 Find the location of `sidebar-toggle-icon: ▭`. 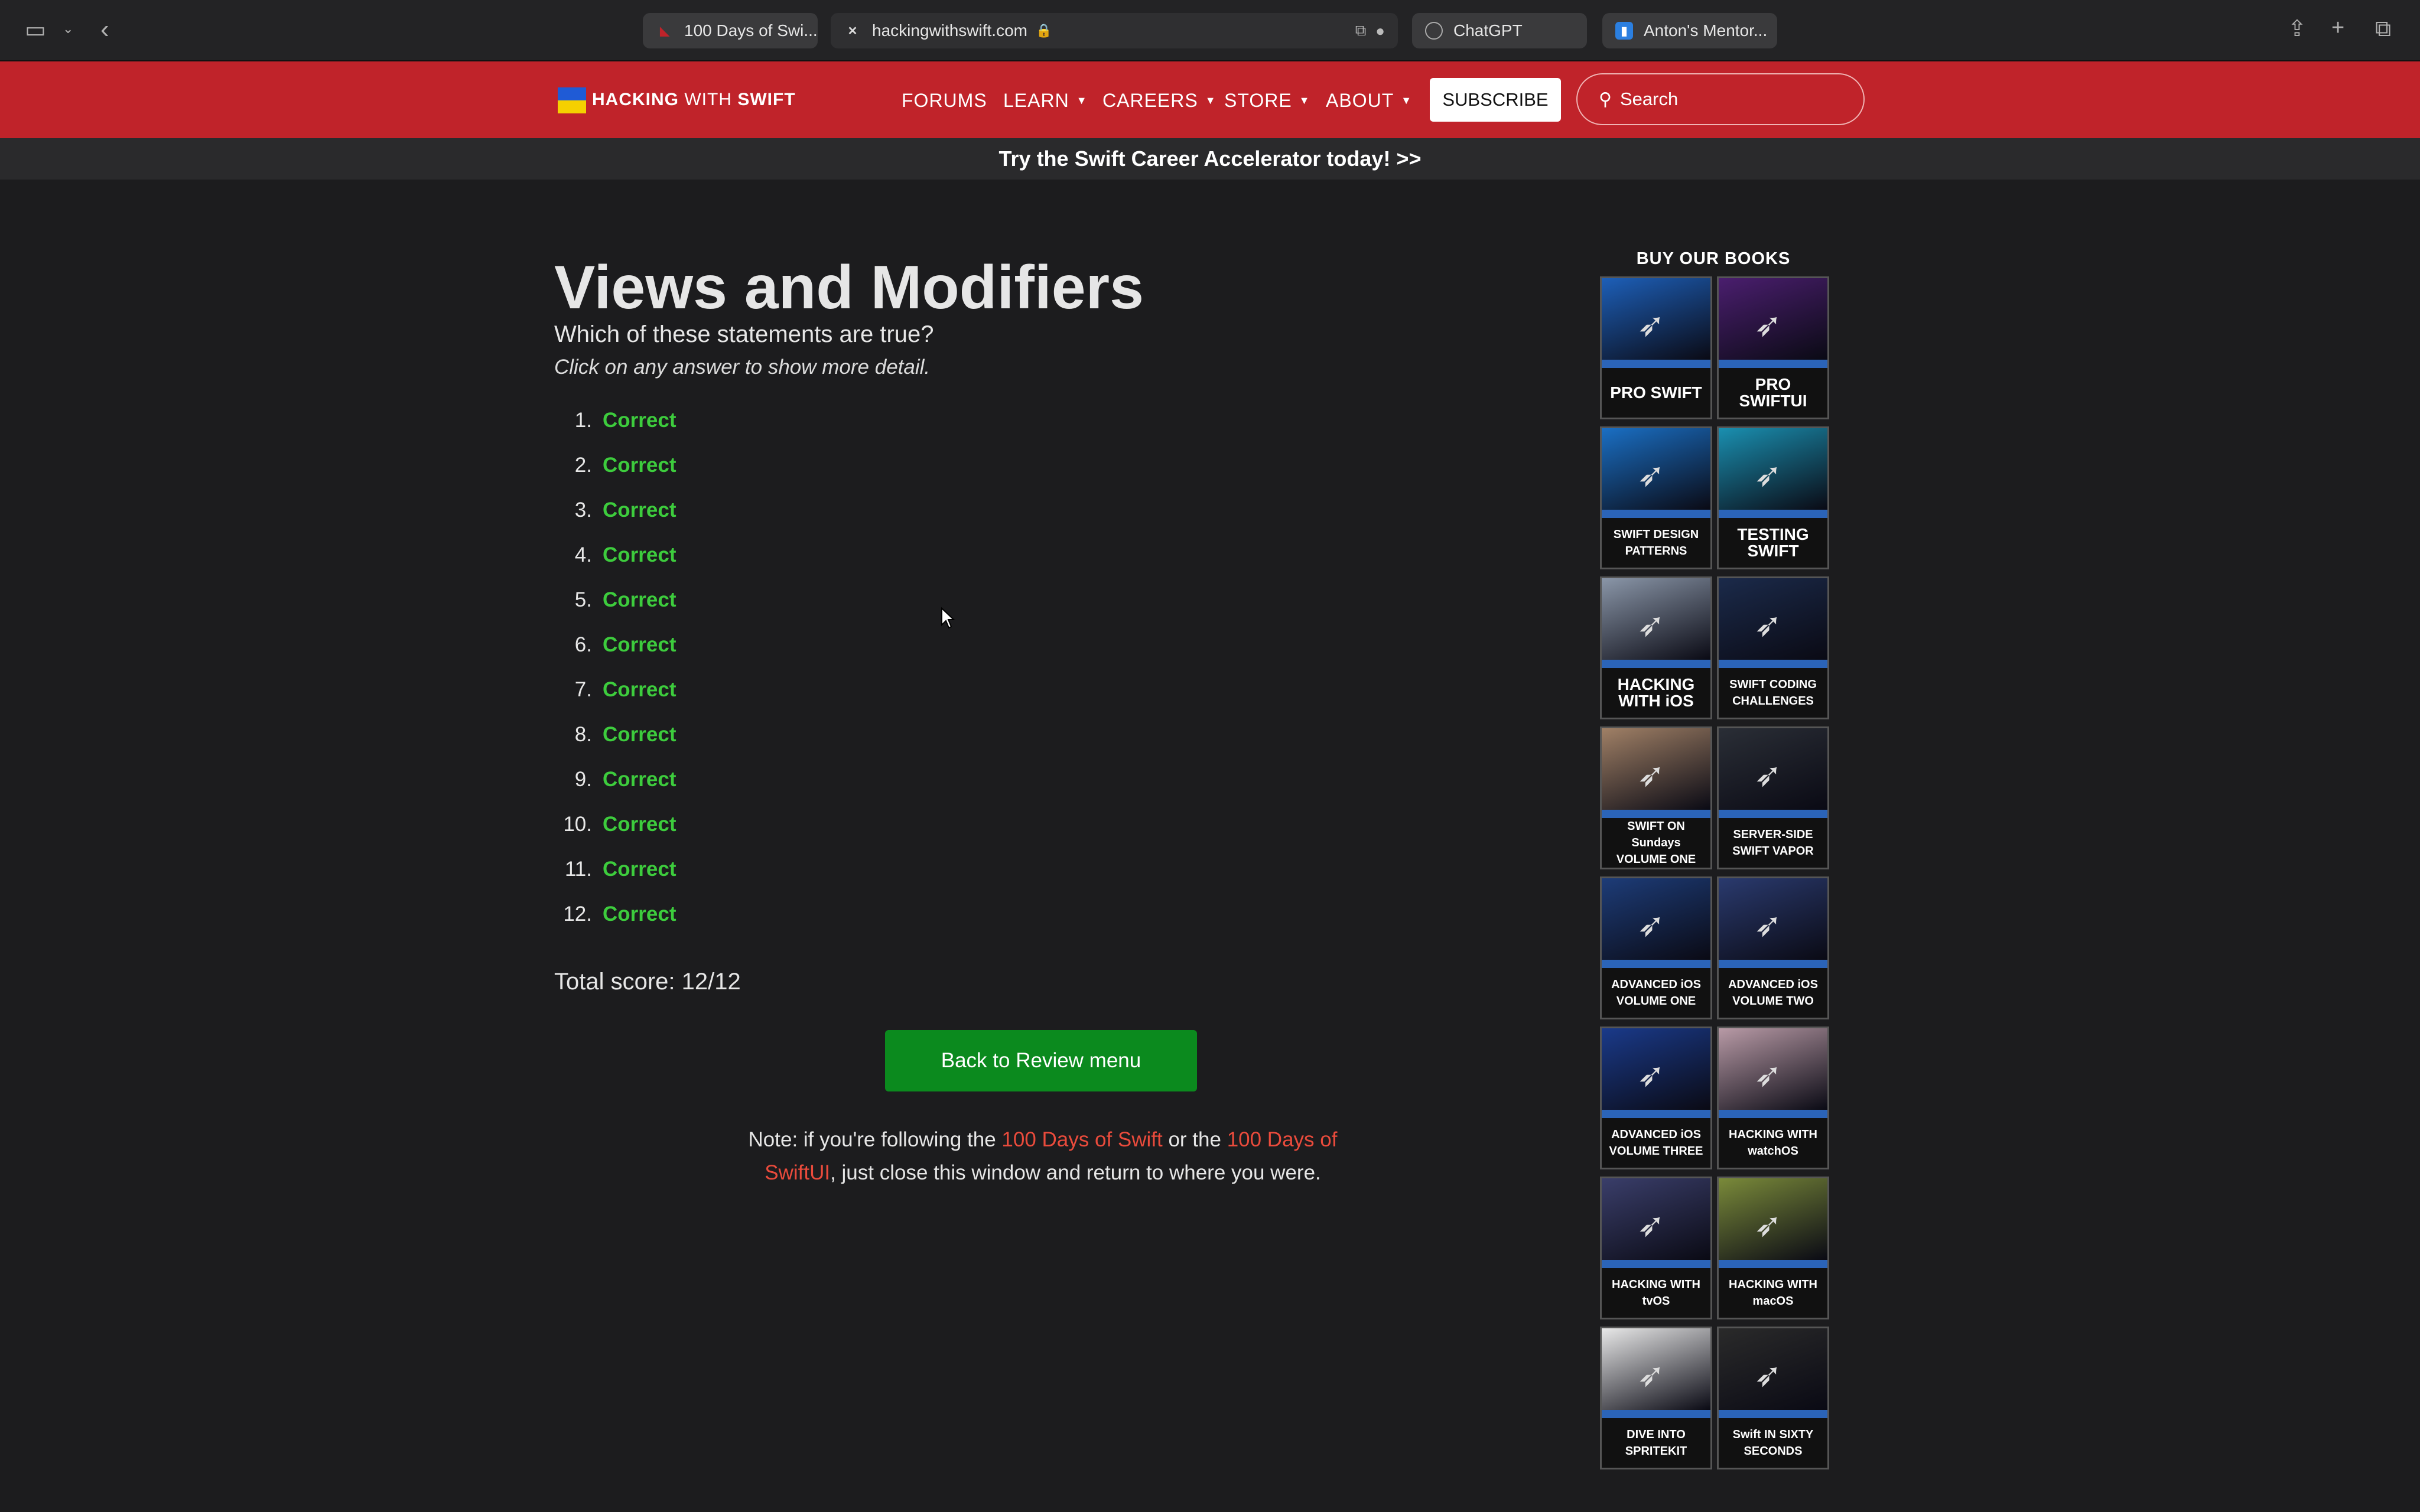

sidebar-toggle-icon: ▭ is located at coordinates (35, 30).